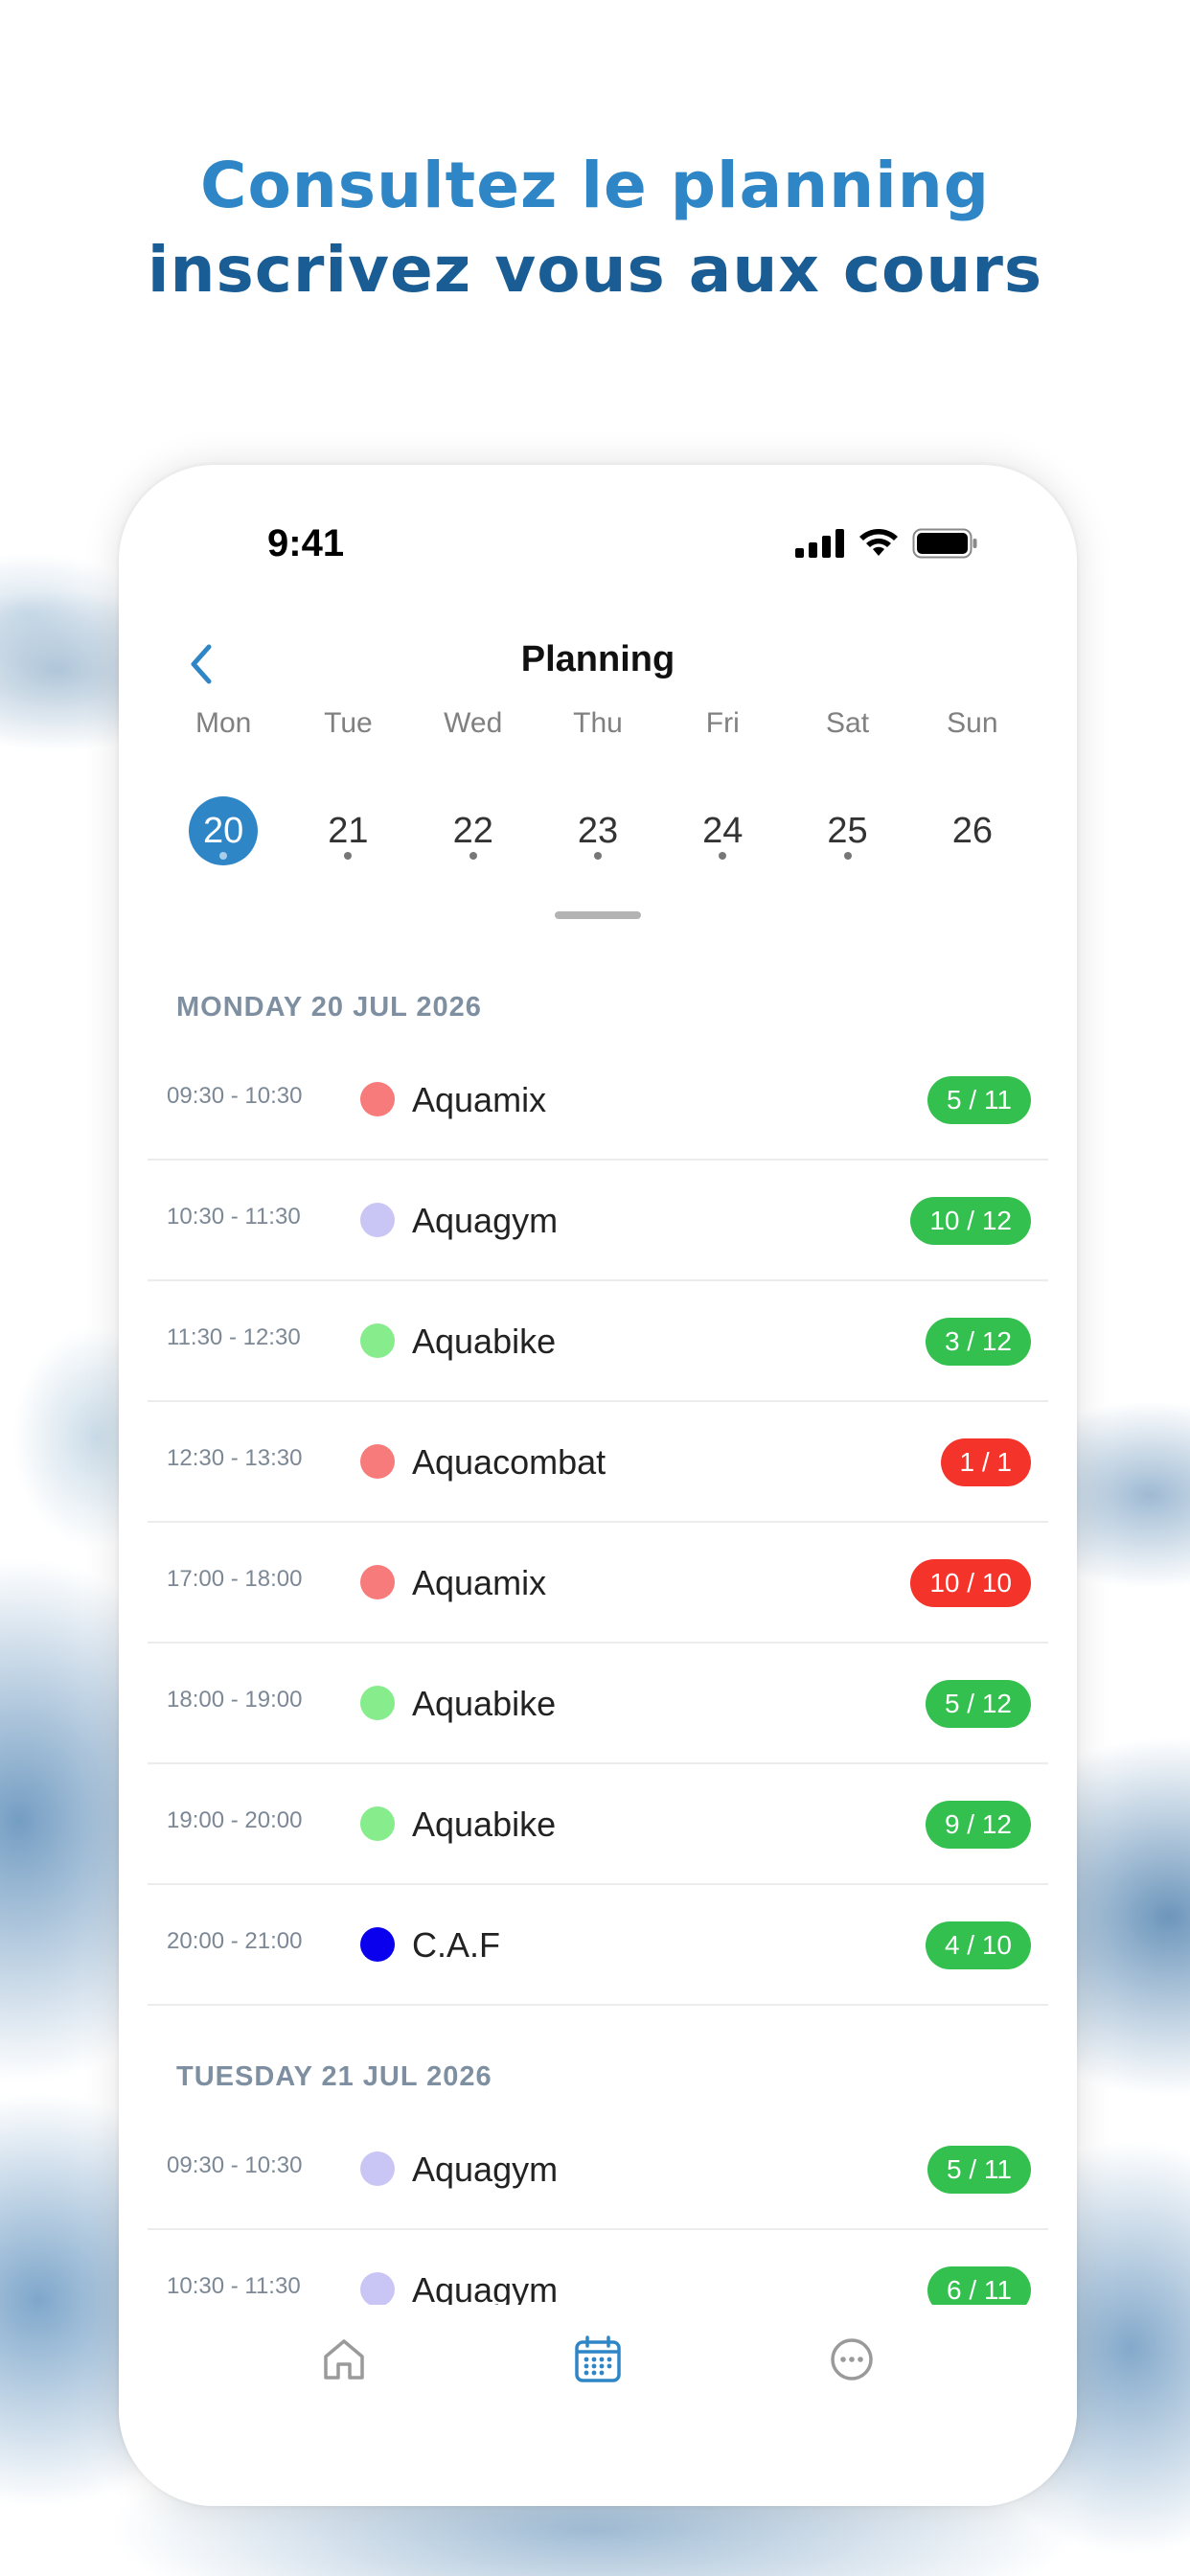  What do you see at coordinates (235, 1941) in the screenshot?
I see `class-time: 20:00 - 21:00` at bounding box center [235, 1941].